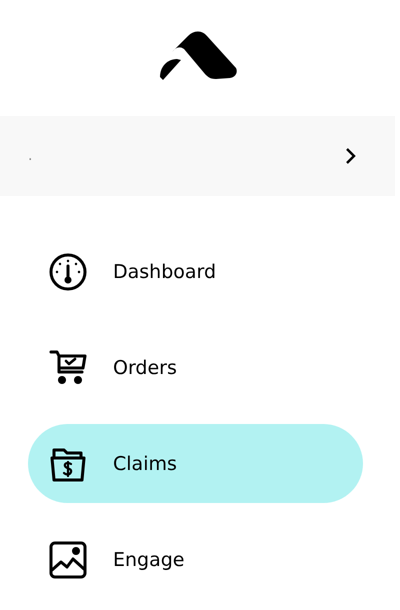  Describe the element at coordinates (145, 463) in the screenshot. I see `nav-label: Claims` at that location.